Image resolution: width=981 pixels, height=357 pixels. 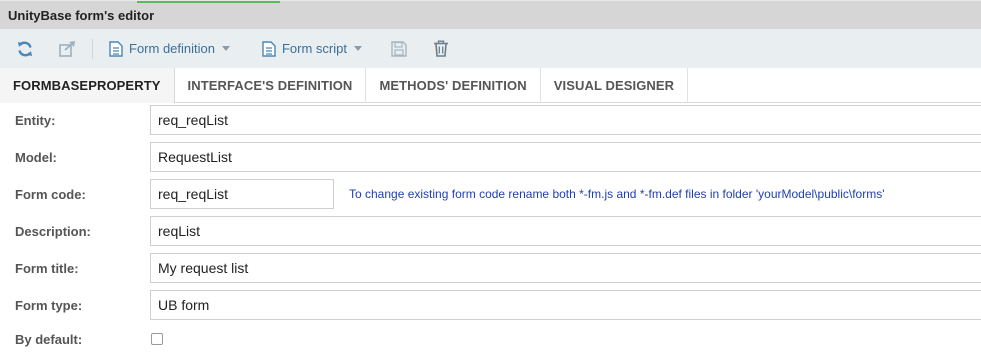 I want to click on form-type-label: Form type:, so click(x=49, y=305).